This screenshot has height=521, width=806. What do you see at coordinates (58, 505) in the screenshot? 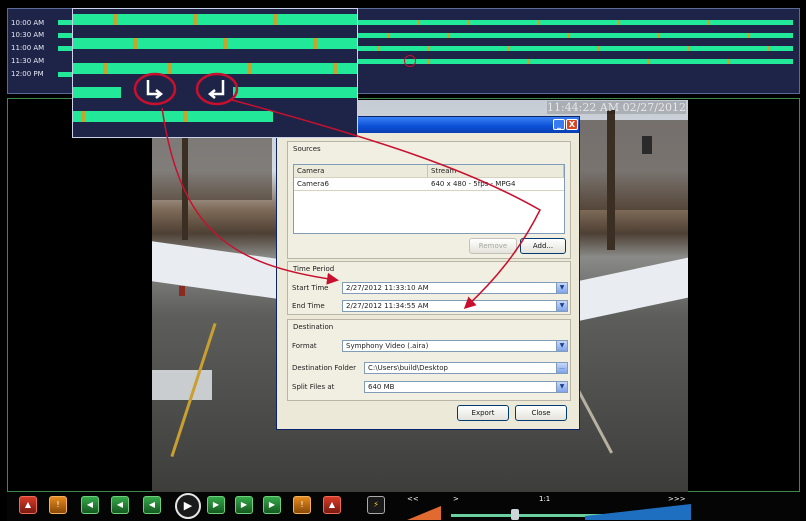
I see `previous-alarm-icon: !` at bounding box center [58, 505].